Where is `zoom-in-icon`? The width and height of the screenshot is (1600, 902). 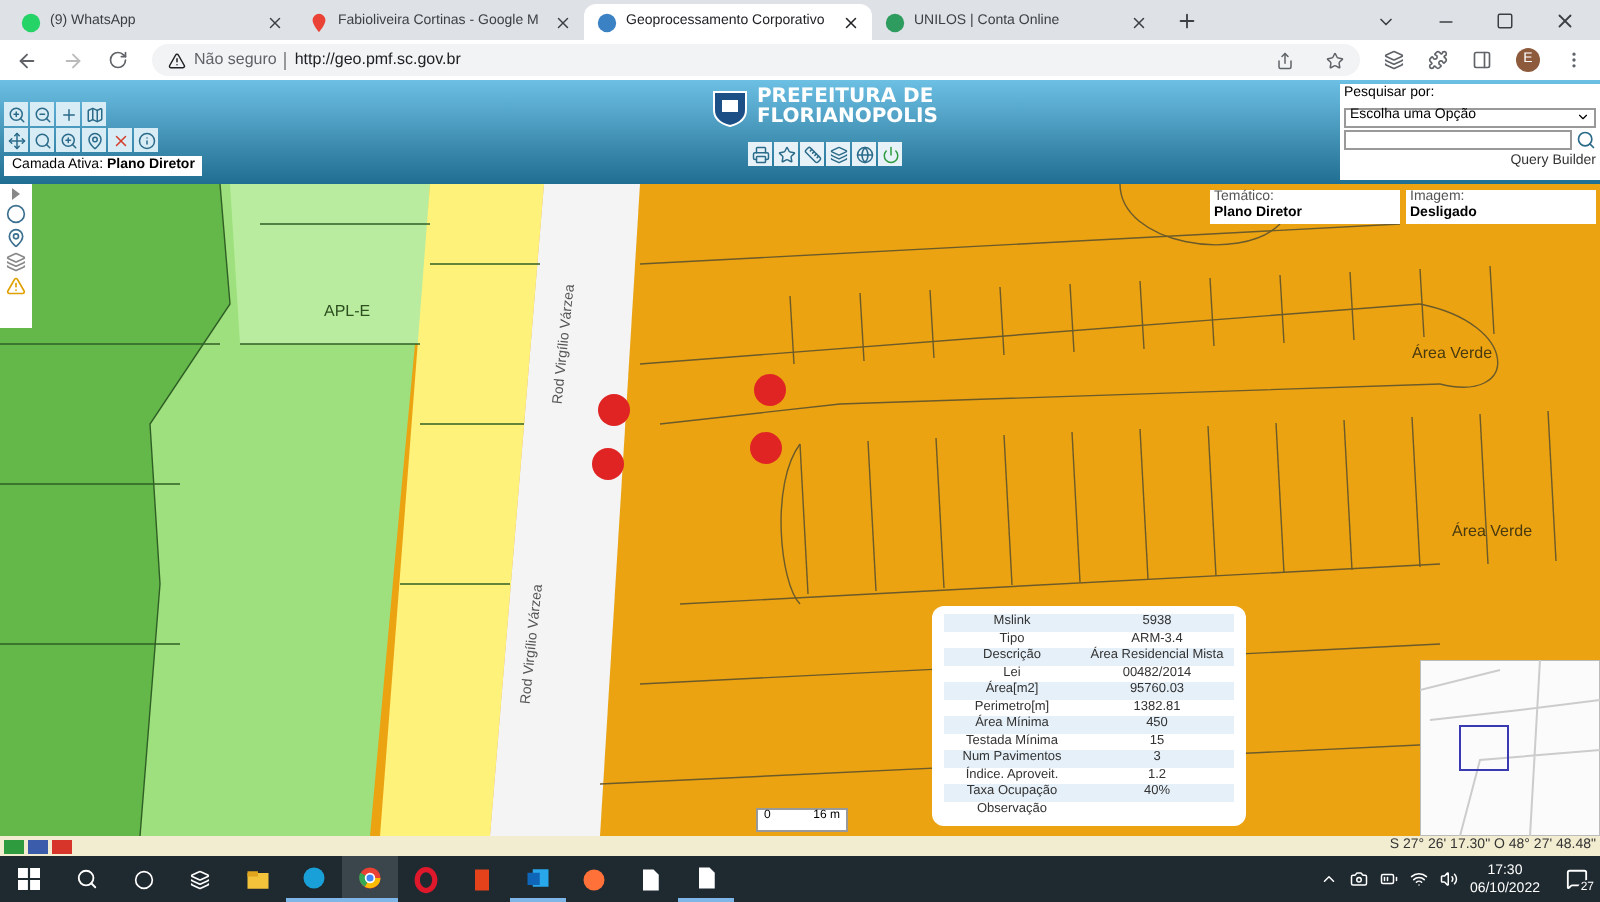
zoom-in-icon is located at coordinates (16, 114).